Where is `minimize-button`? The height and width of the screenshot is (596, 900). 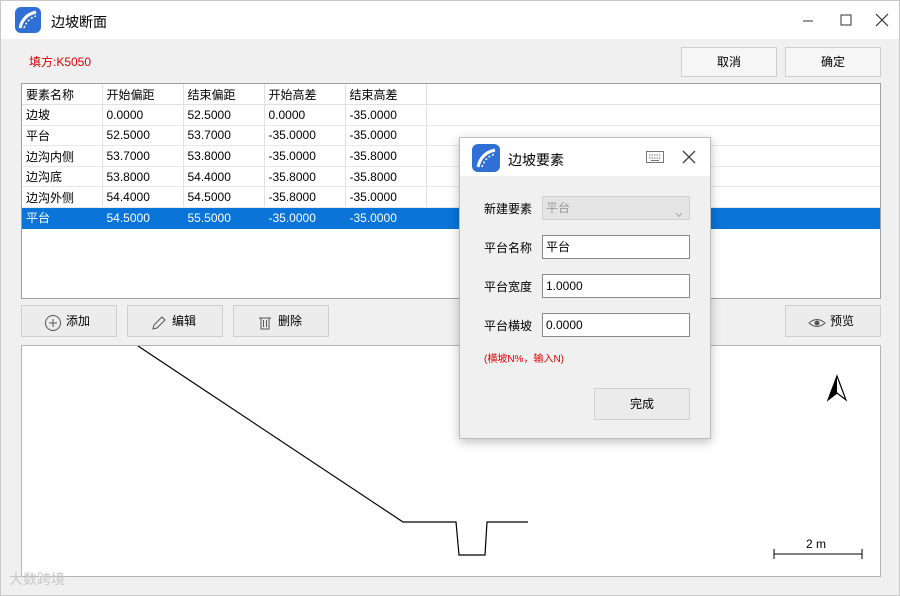 minimize-button is located at coordinates (808, 20).